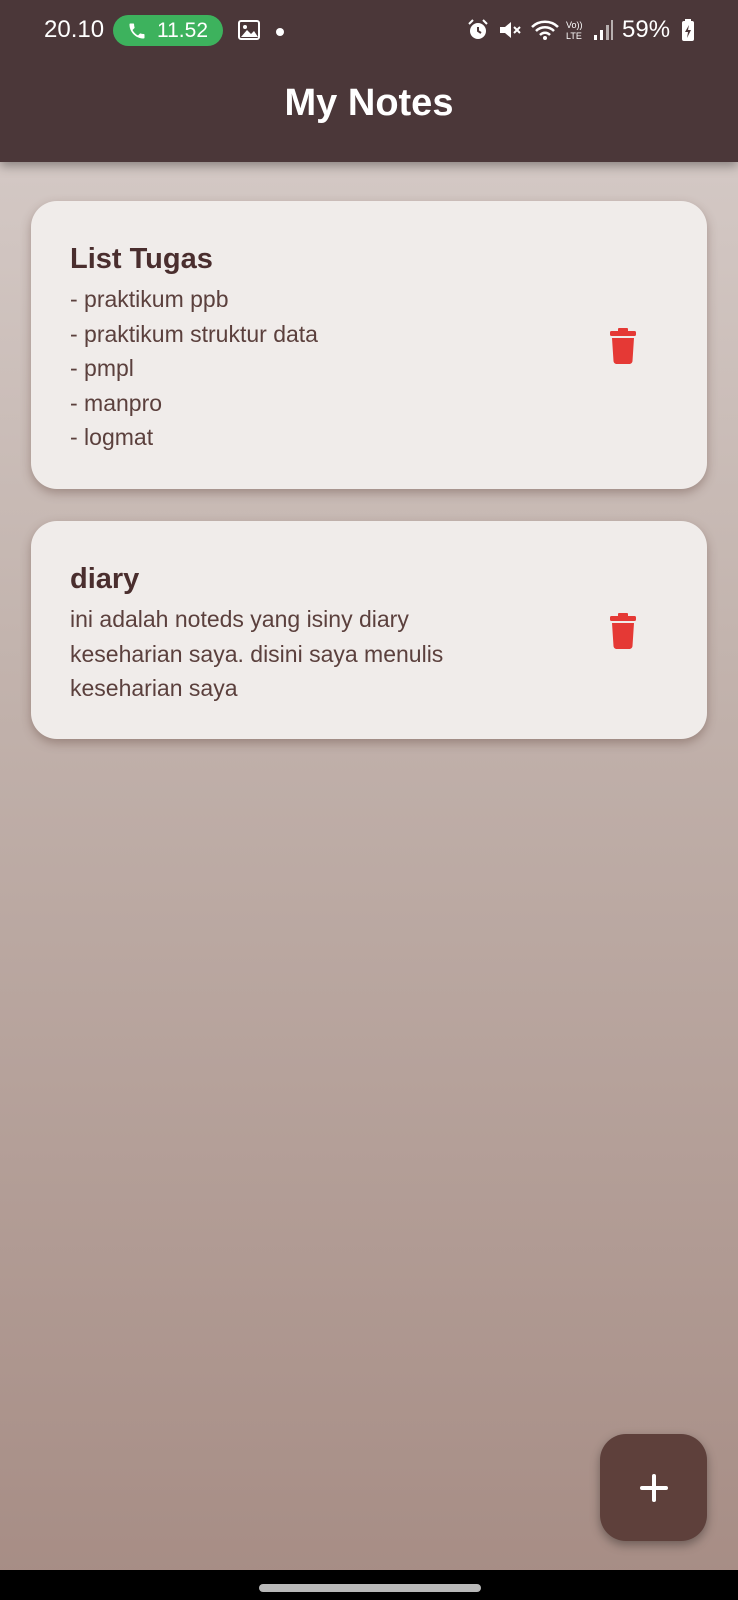 This screenshot has width=738, height=1600. I want to click on ongoing-call-pill: 11.52, so click(168, 30).